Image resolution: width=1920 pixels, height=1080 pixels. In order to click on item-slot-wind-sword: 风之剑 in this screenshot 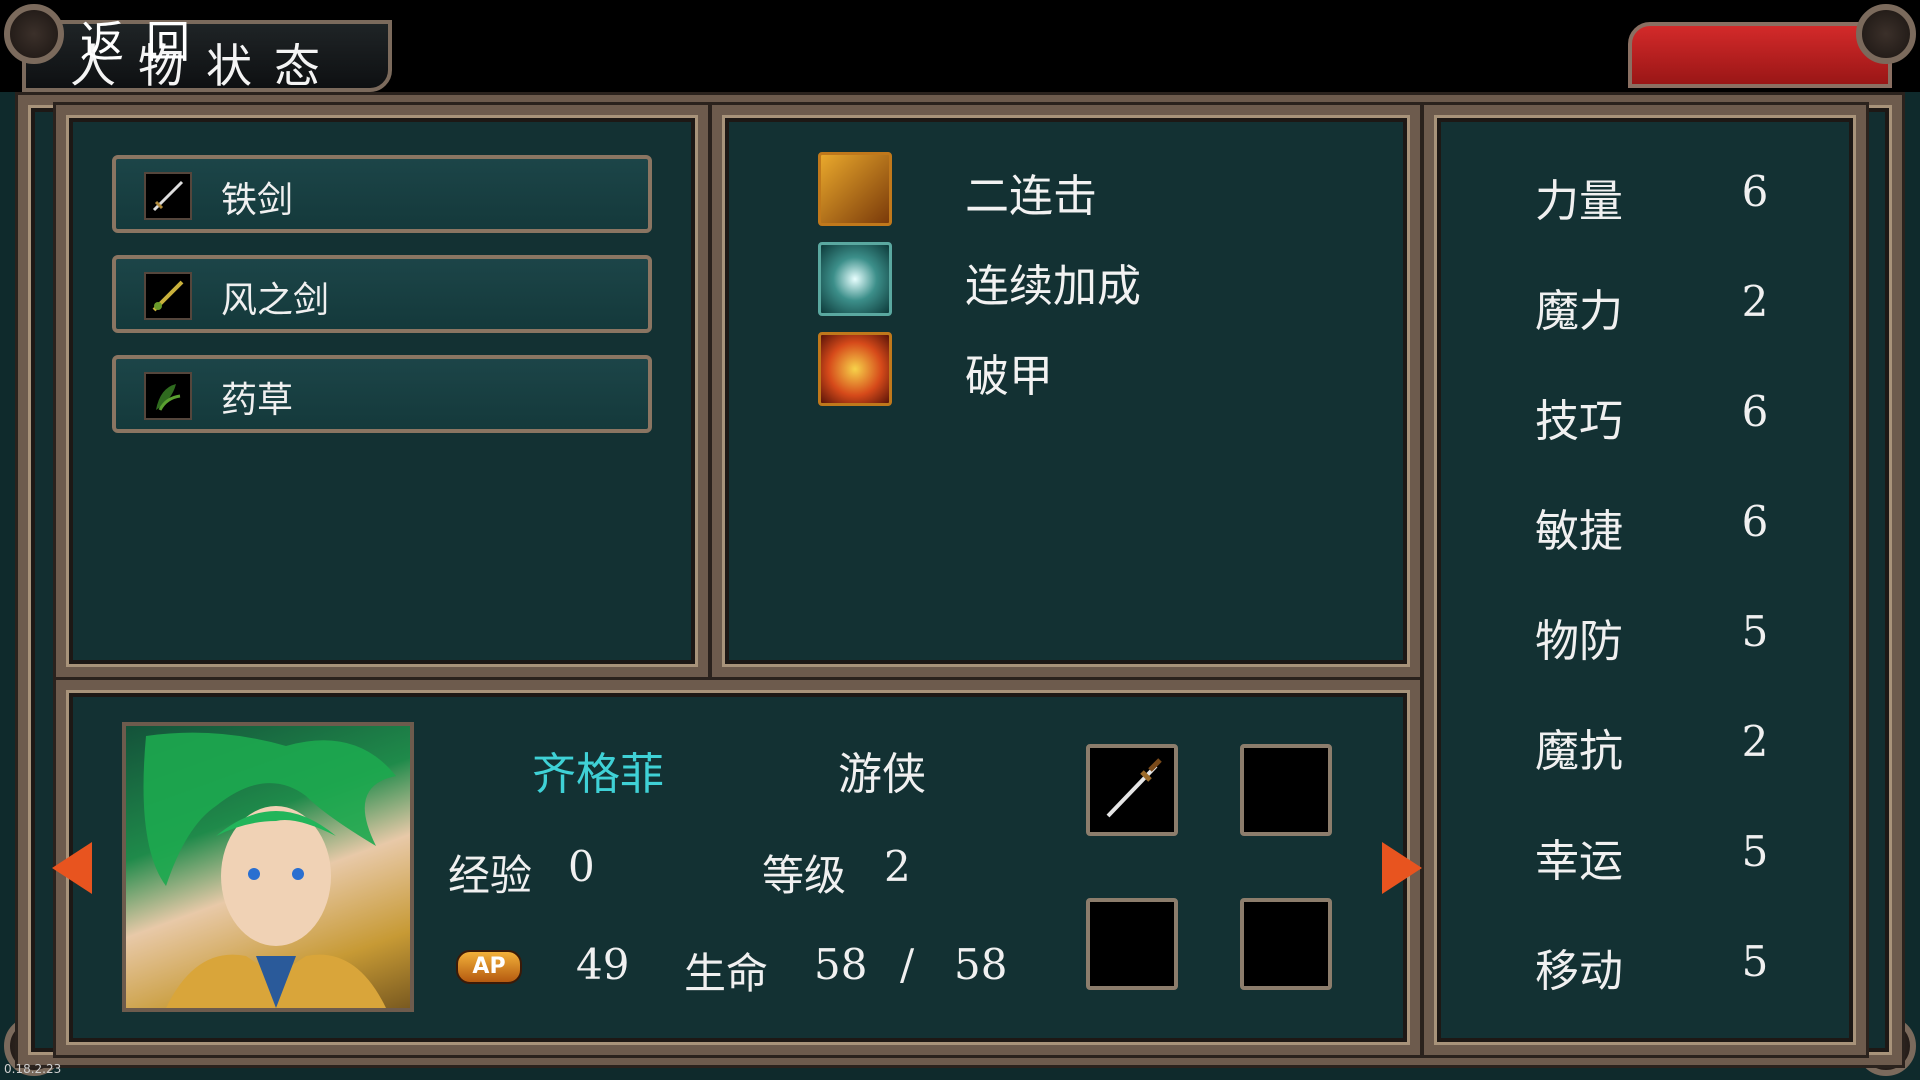, I will do `click(382, 294)`.